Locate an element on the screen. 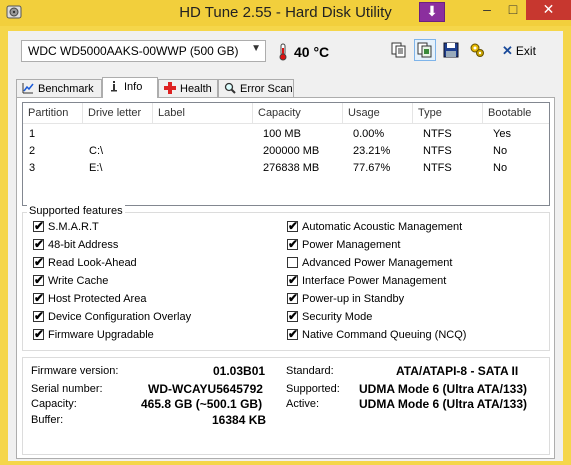 The image size is (571, 465). tab-info: Info is located at coordinates (130, 87).